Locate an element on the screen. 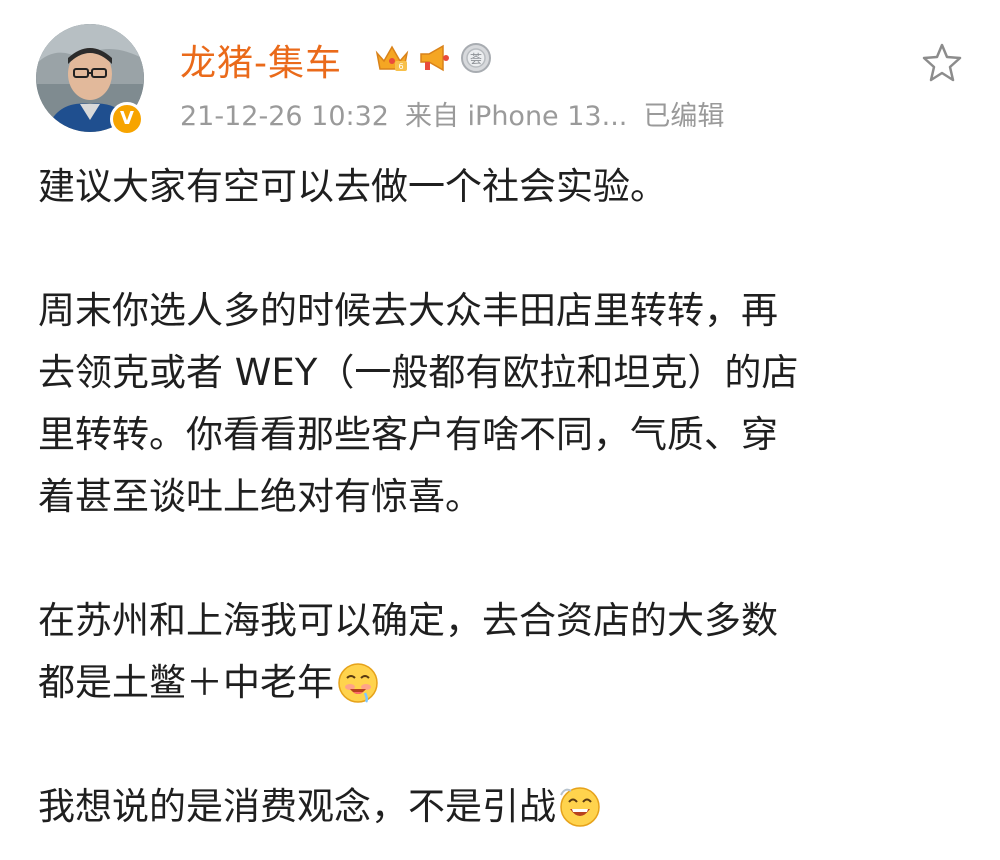  paragraph-3-line-1: 在苏州和上海我可以确定，去合资店的大多数 is located at coordinates (408, 620).